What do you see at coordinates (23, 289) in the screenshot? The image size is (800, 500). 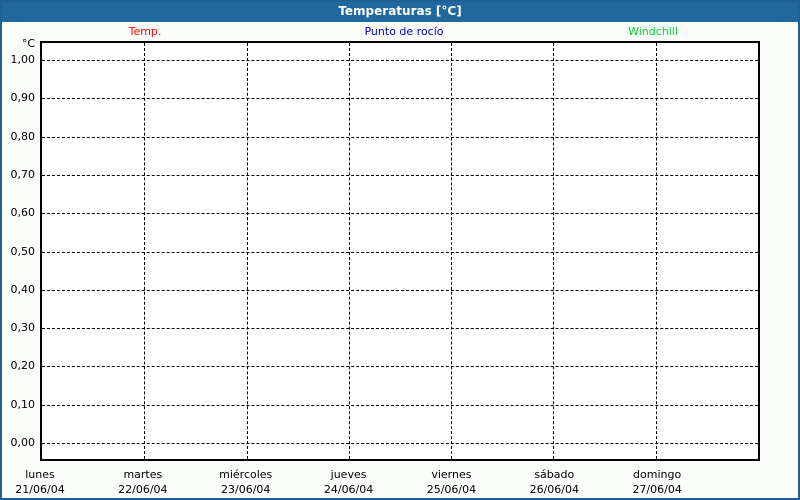 I see `y-tick-label: 0,40` at bounding box center [23, 289].